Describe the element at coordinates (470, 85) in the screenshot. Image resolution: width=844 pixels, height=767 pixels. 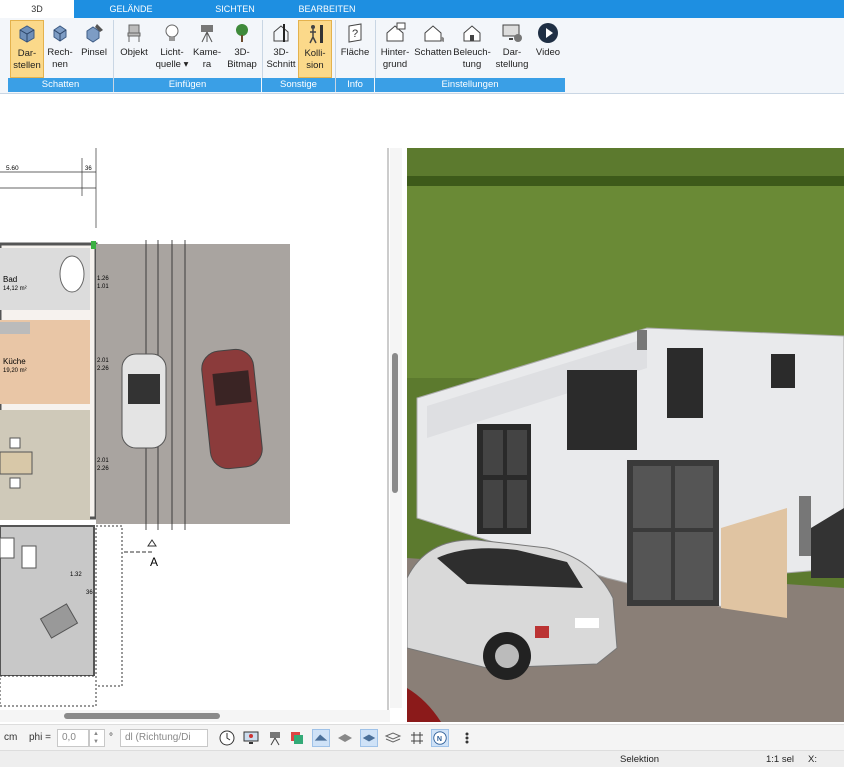
I see `group-einstellungen: Einstellungen` at that location.